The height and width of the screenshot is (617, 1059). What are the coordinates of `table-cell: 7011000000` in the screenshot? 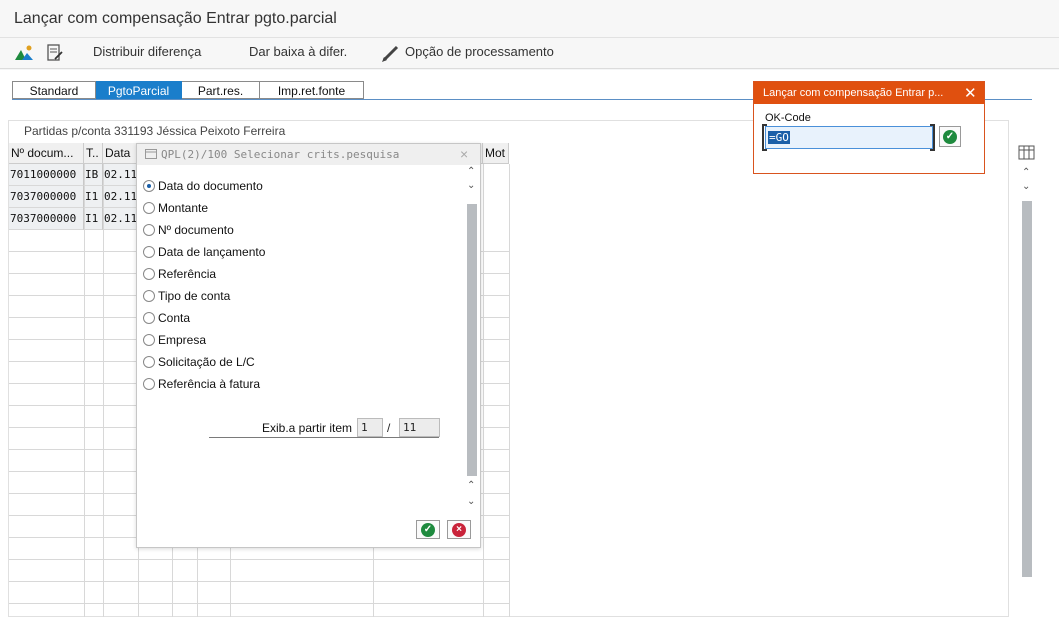 It's located at (46, 175).